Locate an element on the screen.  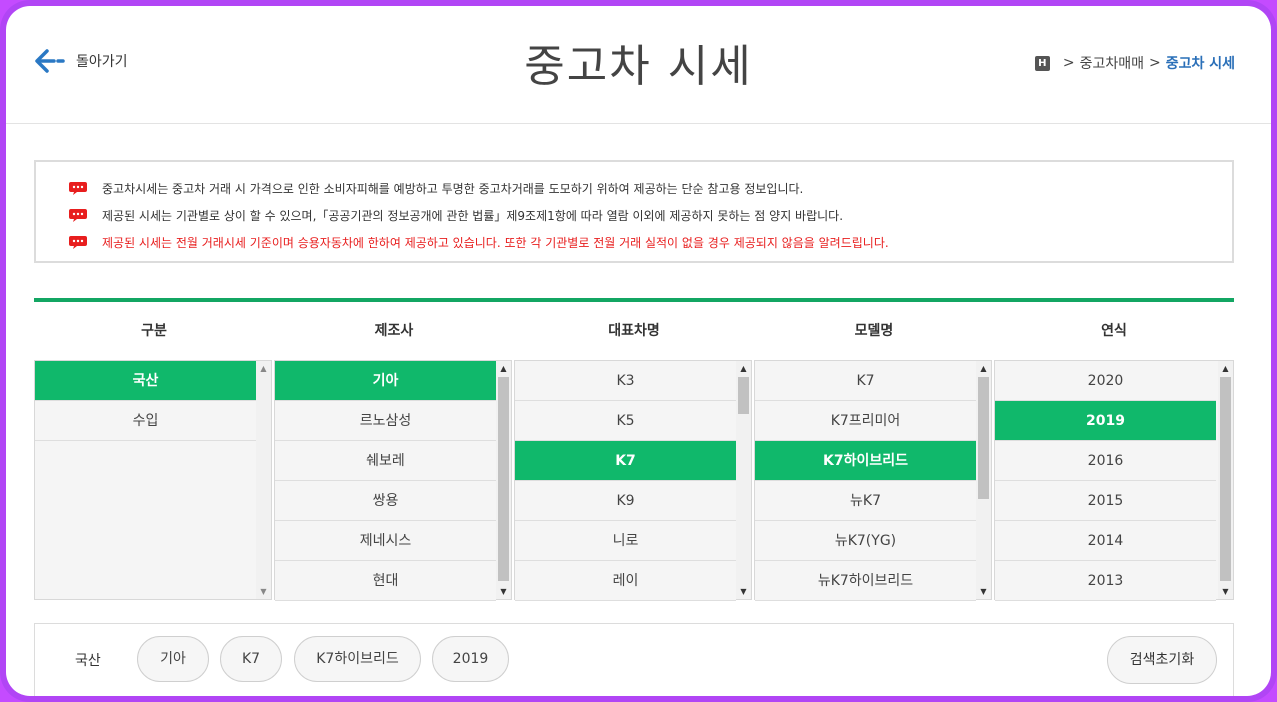
year-list: 2020 2019 2016 2015 2014 2013 ▲ ▼ is located at coordinates (1114, 480).